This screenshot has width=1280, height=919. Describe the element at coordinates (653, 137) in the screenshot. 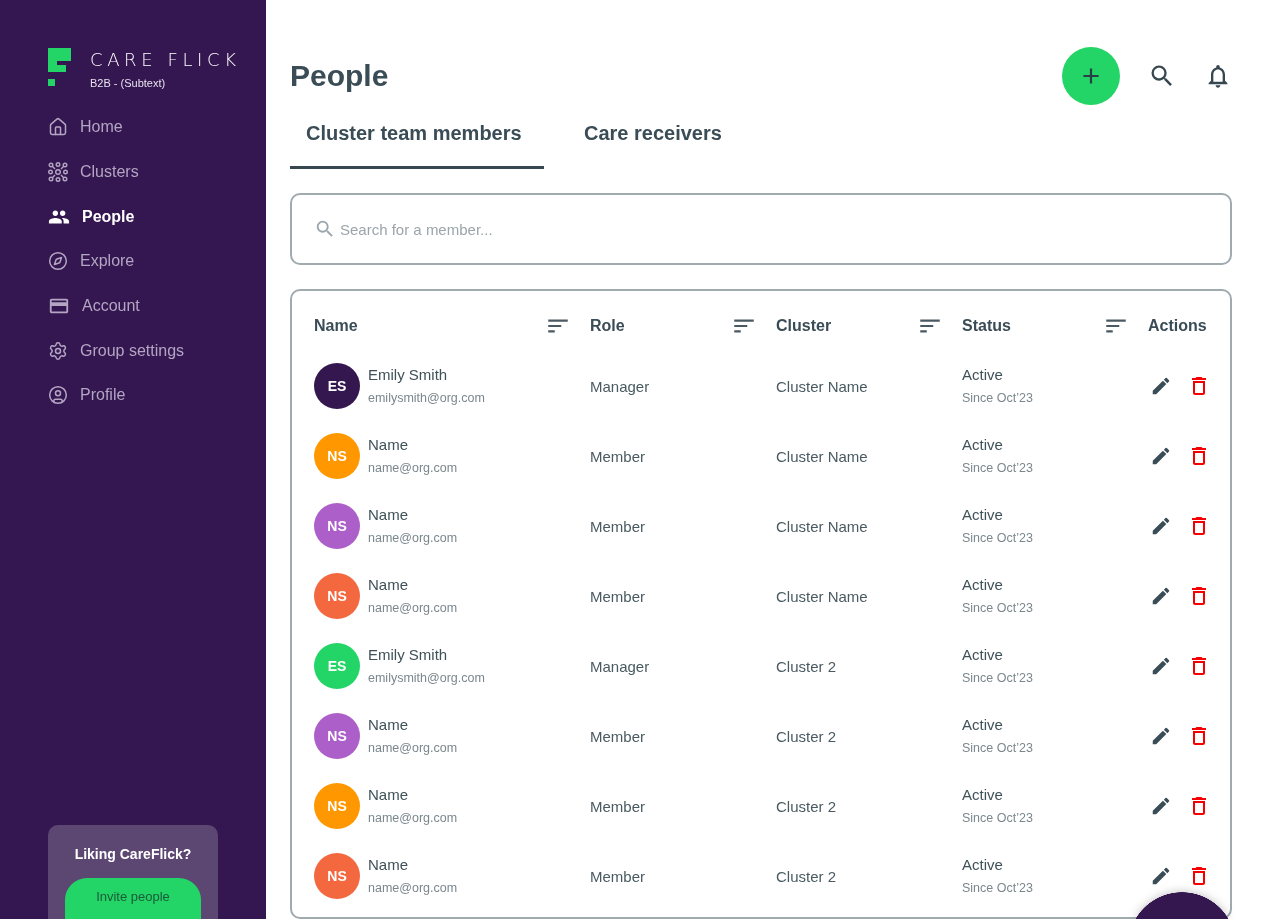

I see `tab: Care receivers` at that location.